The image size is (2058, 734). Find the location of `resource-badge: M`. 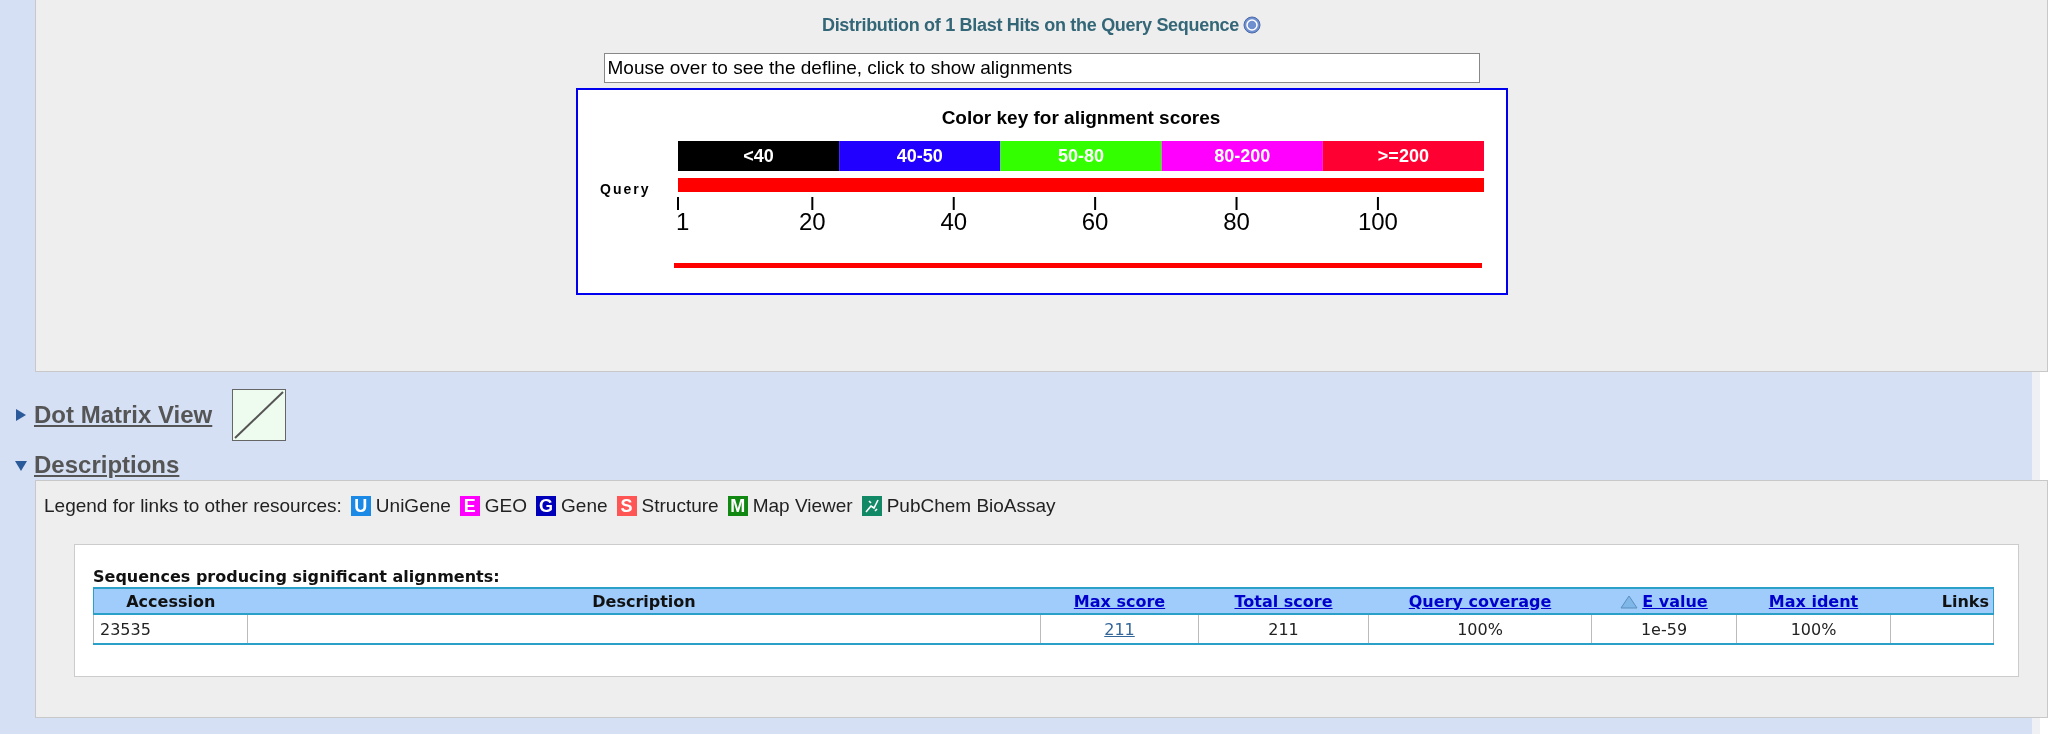

resource-badge: M is located at coordinates (737, 506).